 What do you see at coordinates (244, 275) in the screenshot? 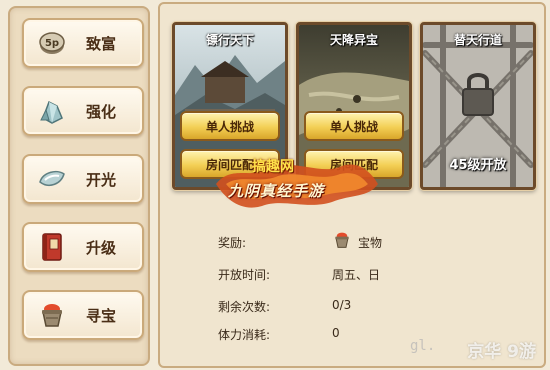
I see `open-time-label: 开放时间:` at bounding box center [244, 275].